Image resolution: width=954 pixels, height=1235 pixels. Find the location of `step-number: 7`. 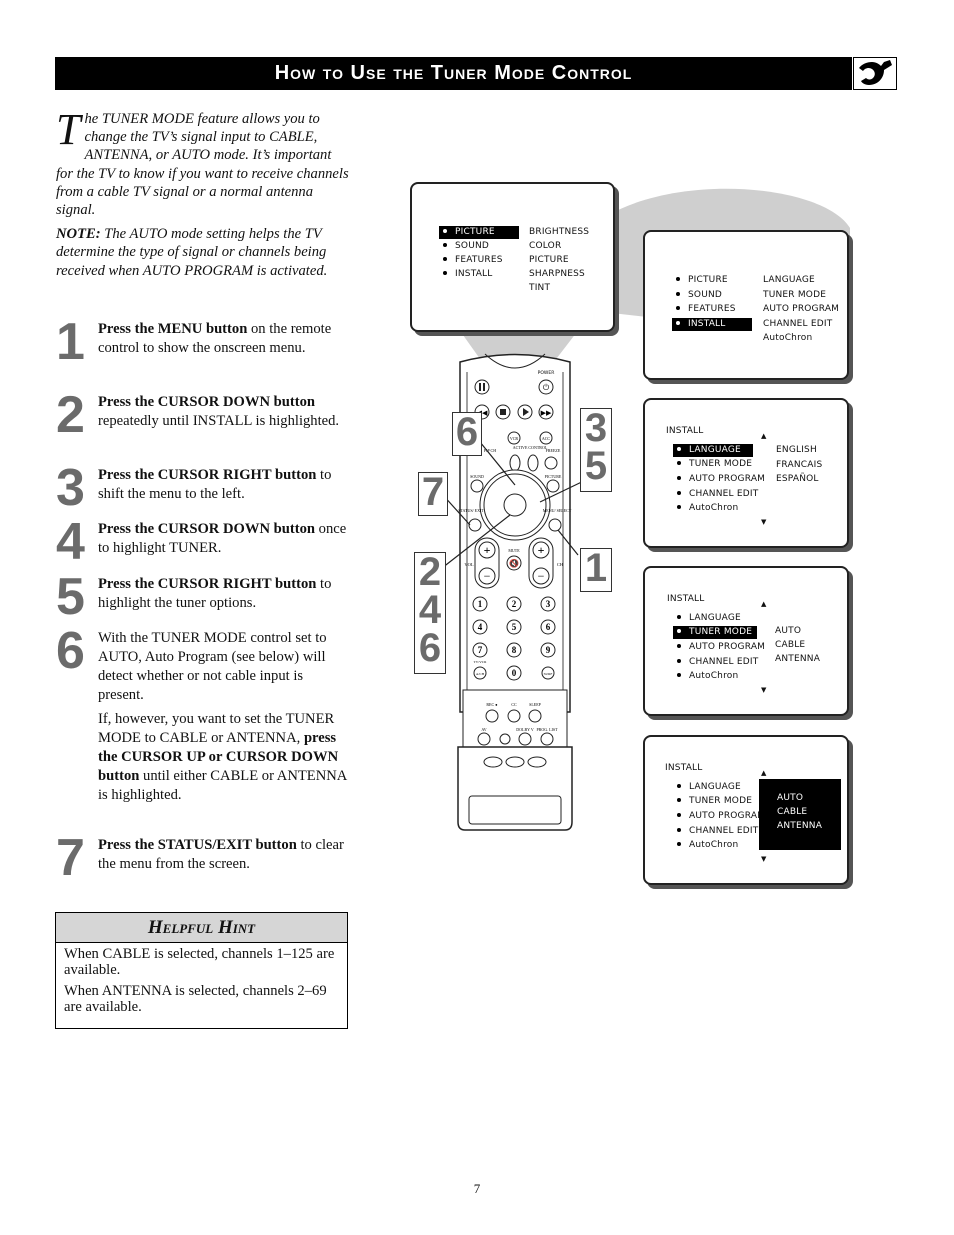

step-number: 7 is located at coordinates (70, 858).